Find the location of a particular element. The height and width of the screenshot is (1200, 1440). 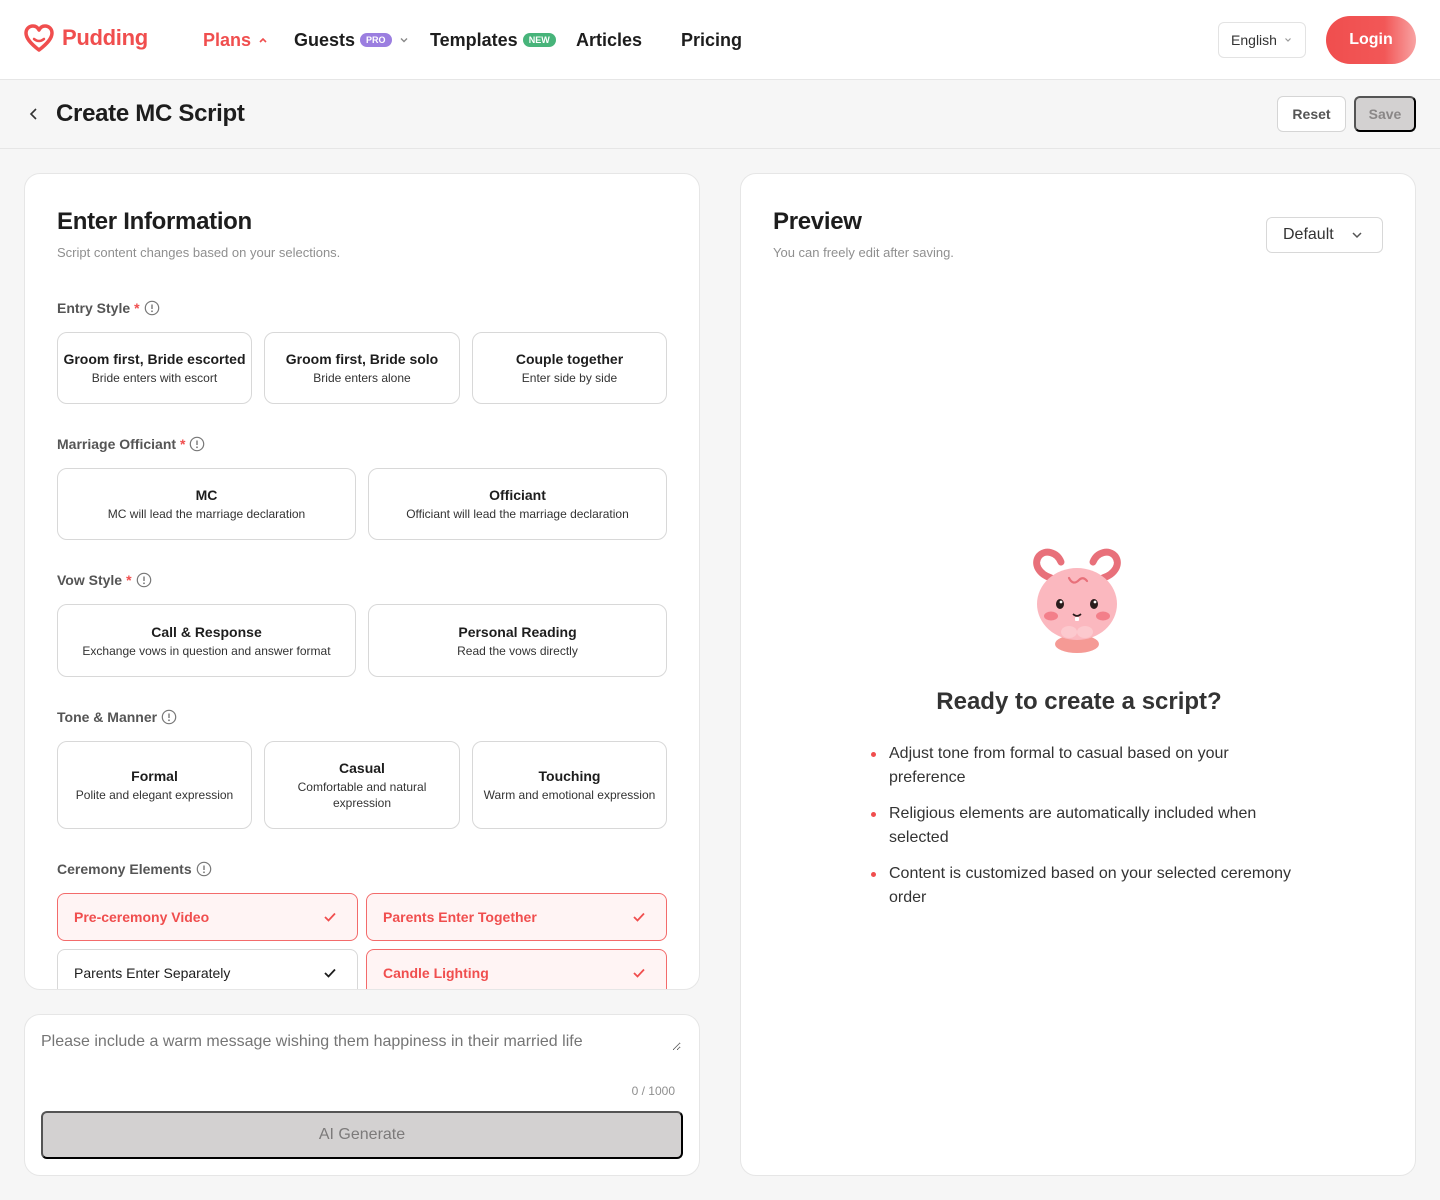

preview-title: Preview is located at coordinates (817, 221).